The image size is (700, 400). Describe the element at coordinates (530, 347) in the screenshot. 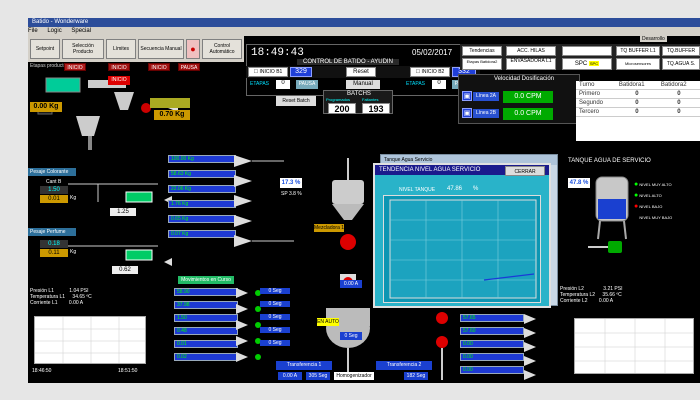

I see `right-bottom-arrows` at that location.